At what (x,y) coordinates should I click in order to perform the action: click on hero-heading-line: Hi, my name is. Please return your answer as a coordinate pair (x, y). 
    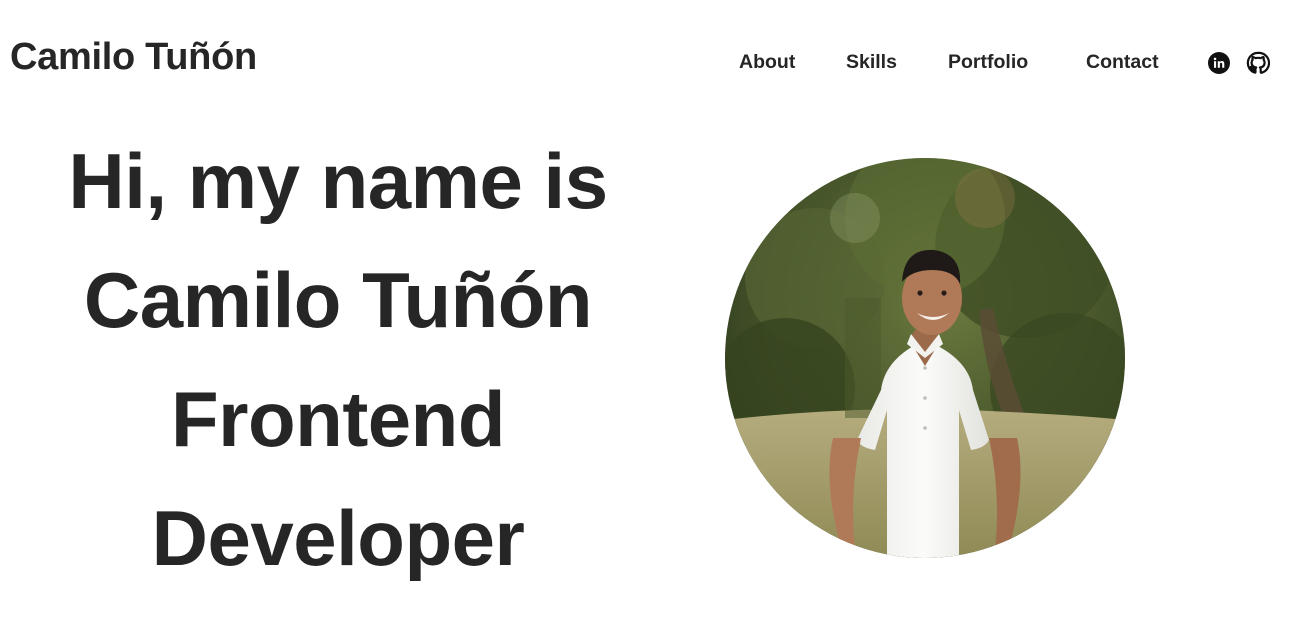
    Looking at the image, I should click on (338, 181).